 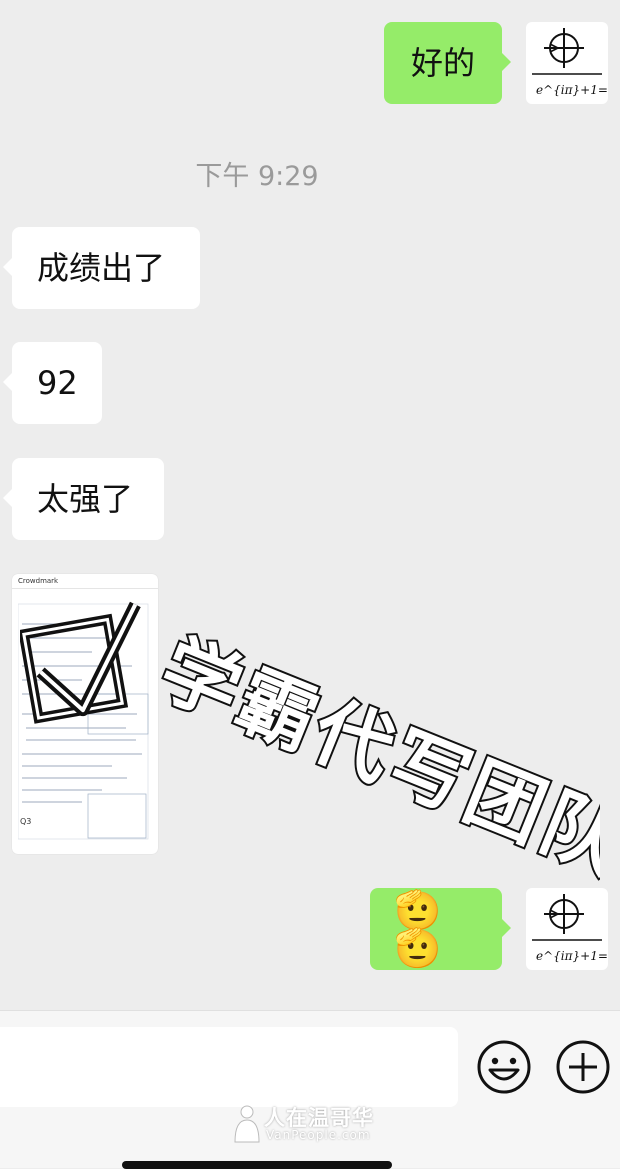 What do you see at coordinates (57, 383) in the screenshot?
I see `message-text: 92` at bounding box center [57, 383].